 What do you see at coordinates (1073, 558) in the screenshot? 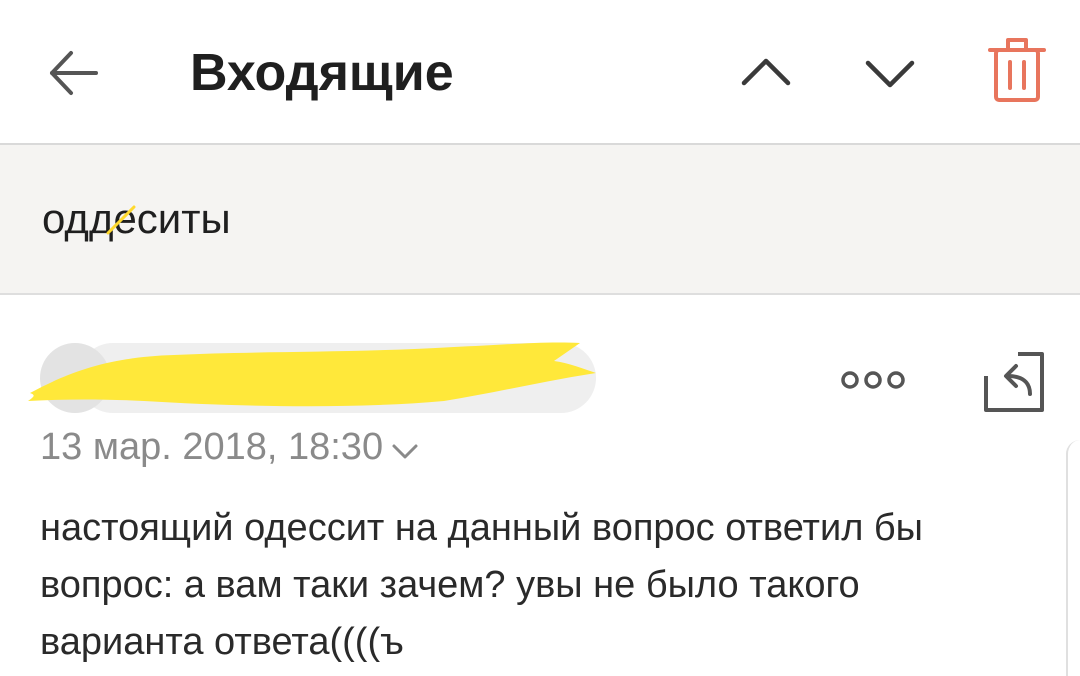
I see `side-panel-edge` at bounding box center [1073, 558].